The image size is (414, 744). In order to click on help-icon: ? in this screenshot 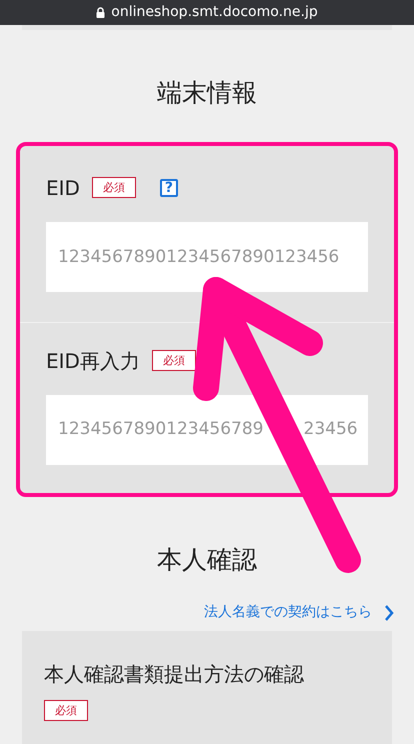, I will do `click(169, 187)`.